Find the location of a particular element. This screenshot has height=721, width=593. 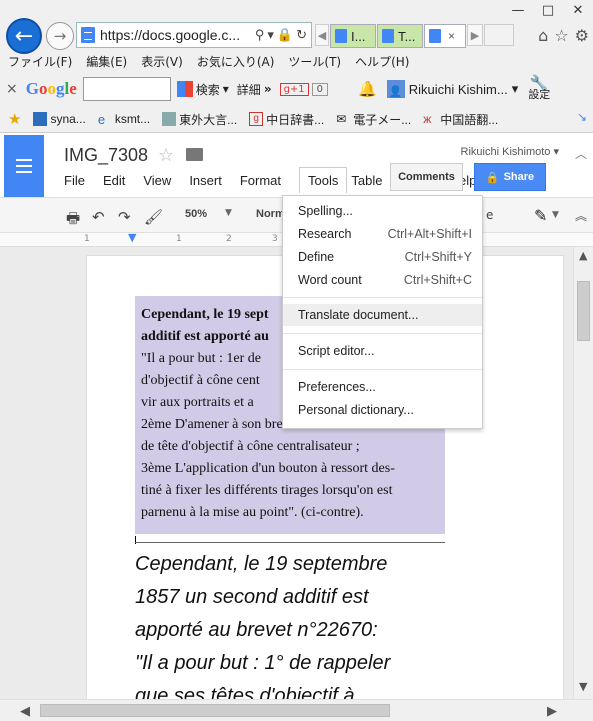

redo-icon: ↷ is located at coordinates (124, 217).